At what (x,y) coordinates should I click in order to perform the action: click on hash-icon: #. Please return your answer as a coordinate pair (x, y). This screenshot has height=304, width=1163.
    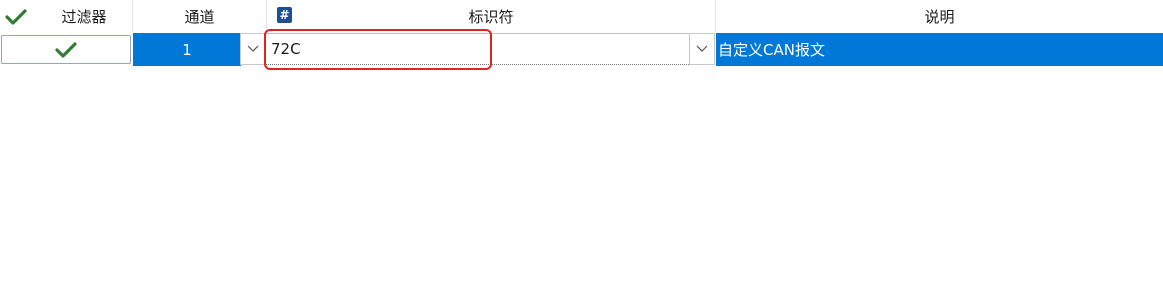
    Looking at the image, I should click on (284, 15).